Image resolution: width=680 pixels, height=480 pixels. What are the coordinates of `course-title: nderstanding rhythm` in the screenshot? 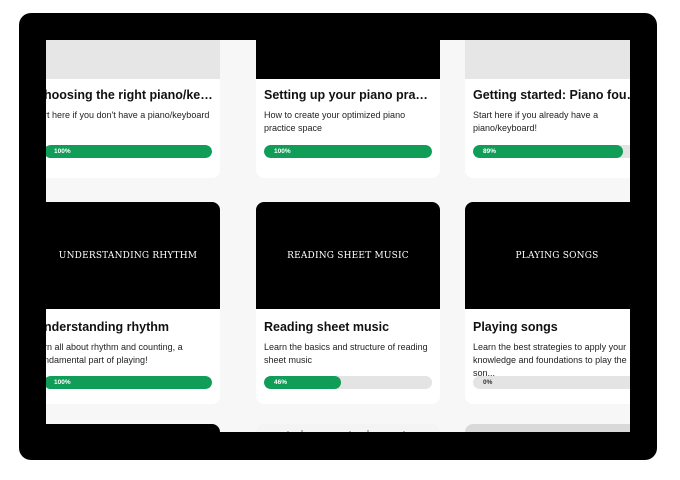 It's located at (108, 327).